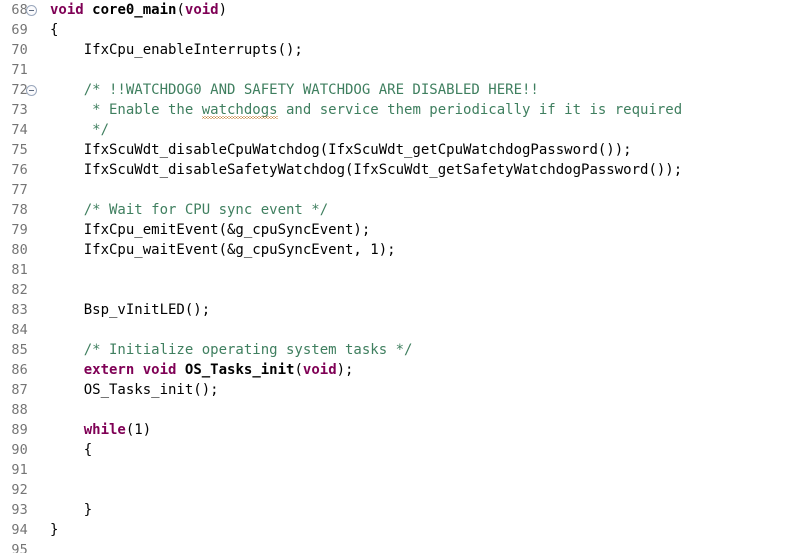 This screenshot has width=789, height=553. What do you see at coordinates (19, 30) in the screenshot?
I see `line-number: 69` at bounding box center [19, 30].